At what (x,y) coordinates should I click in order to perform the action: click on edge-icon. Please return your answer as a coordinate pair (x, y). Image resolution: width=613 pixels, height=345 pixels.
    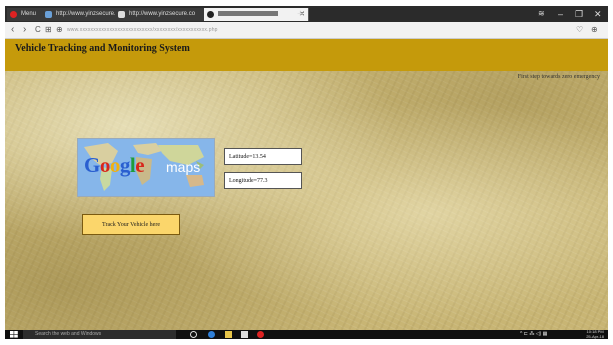
    Looking at the image, I should click on (211, 334).